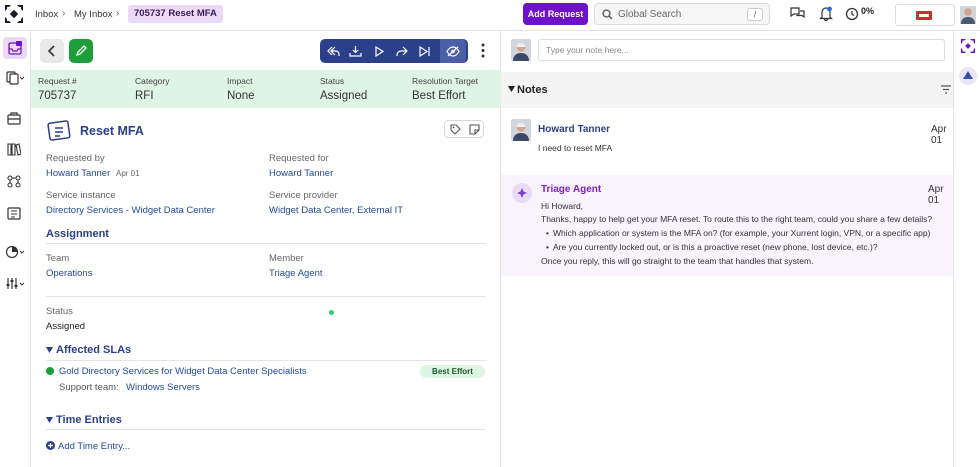 The width and height of the screenshot is (980, 467). I want to click on account-menu, so click(925, 15).